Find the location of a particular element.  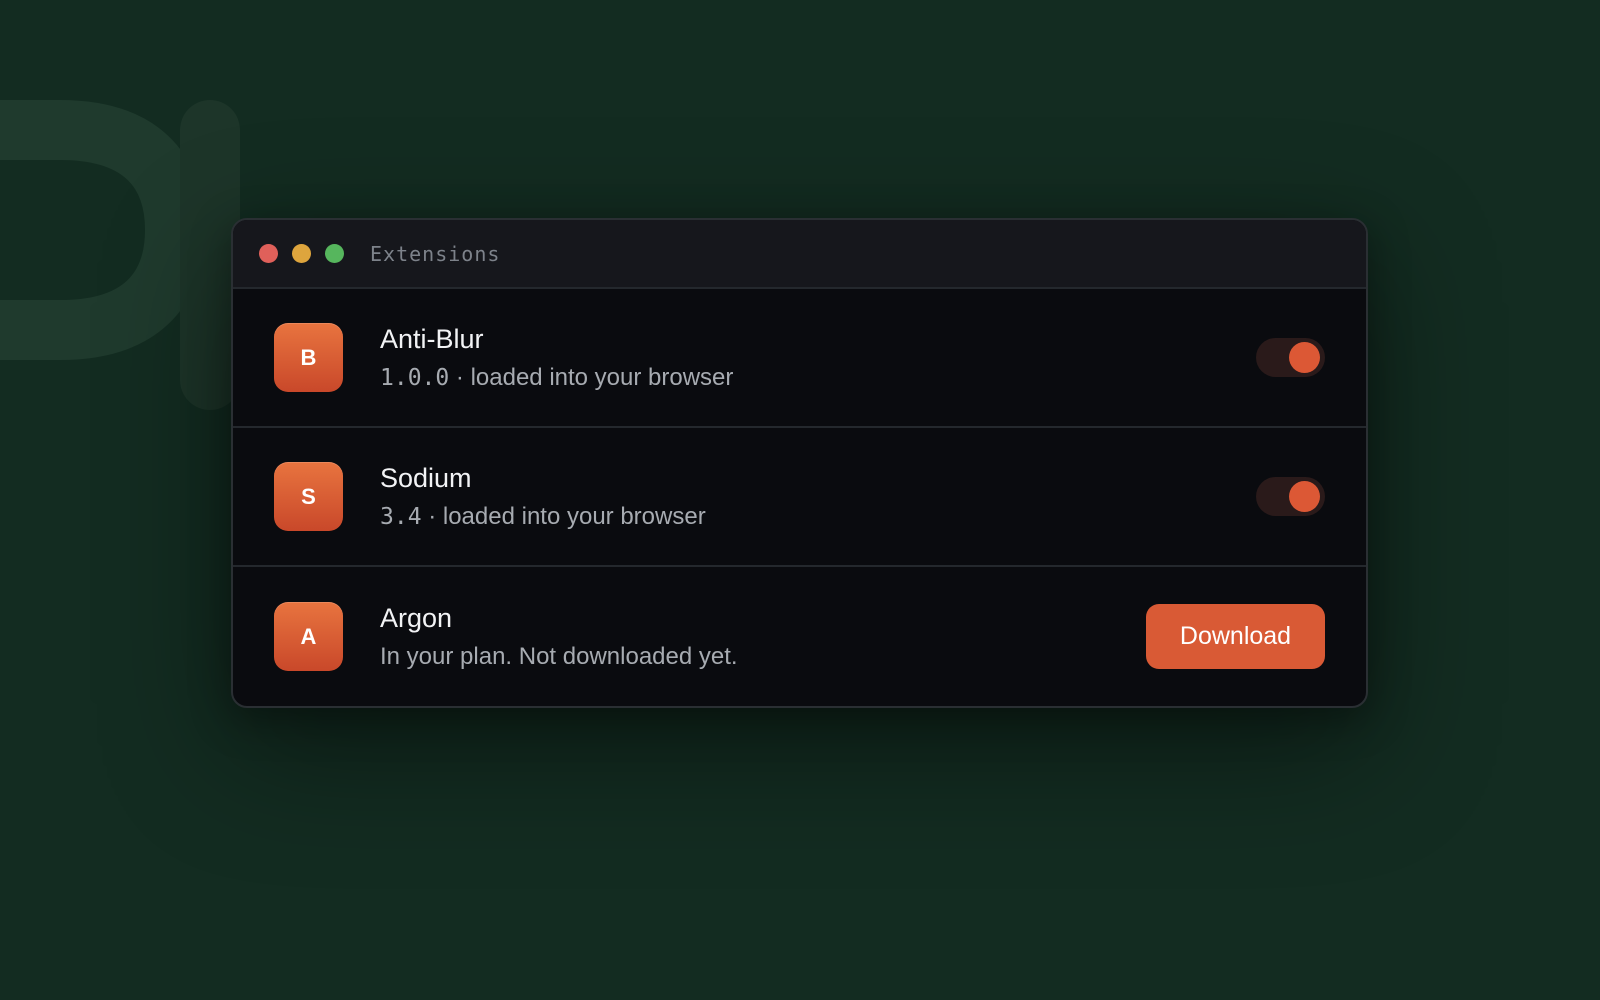

extension-meta: 1.0.0 · loaded into your browser is located at coordinates (818, 378).